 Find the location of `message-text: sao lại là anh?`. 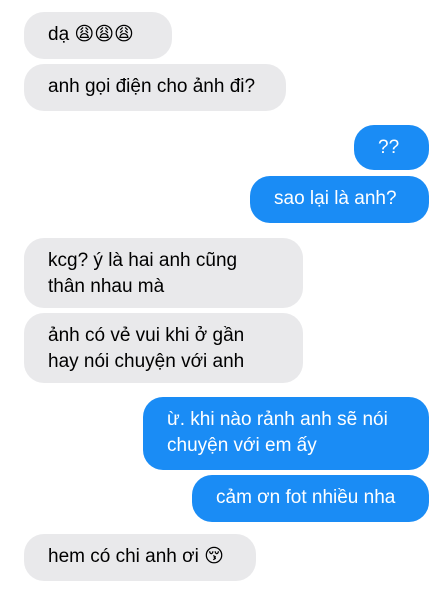

message-text: sao lại là anh? is located at coordinates (335, 198).